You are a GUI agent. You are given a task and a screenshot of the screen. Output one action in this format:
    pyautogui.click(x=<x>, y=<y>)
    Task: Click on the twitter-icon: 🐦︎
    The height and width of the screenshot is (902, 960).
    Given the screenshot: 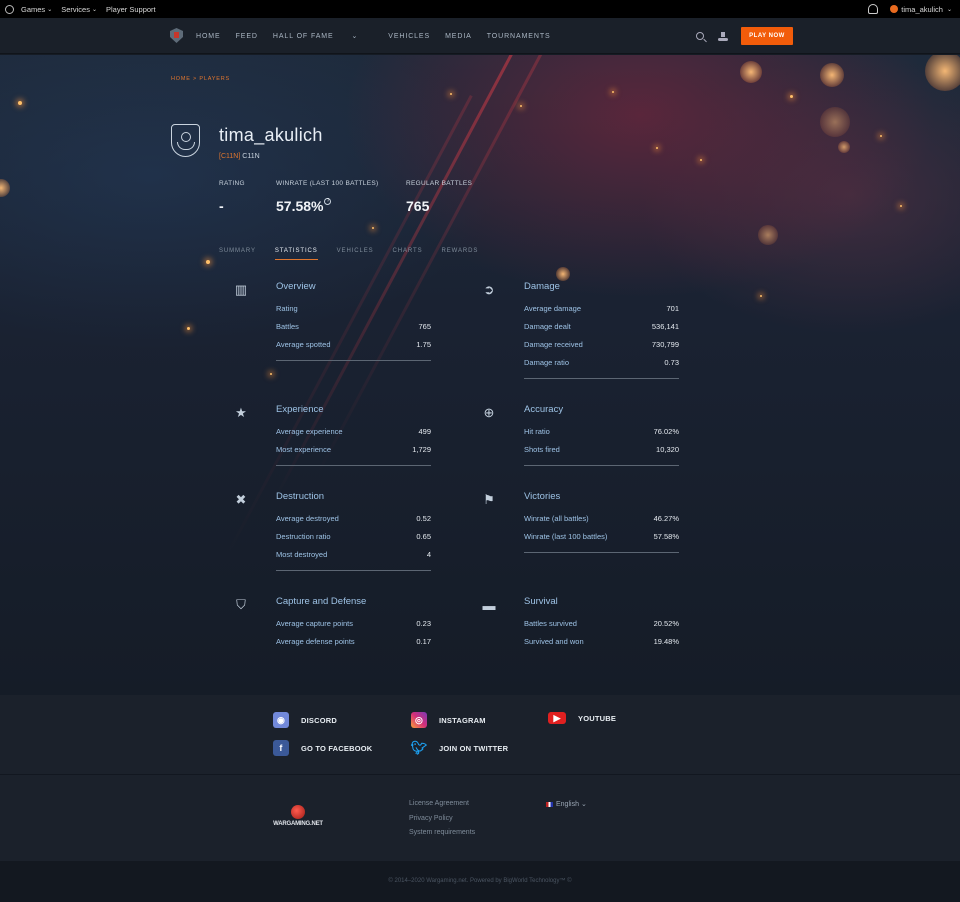 What is the action you would take?
    pyautogui.click(x=419, y=747)
    